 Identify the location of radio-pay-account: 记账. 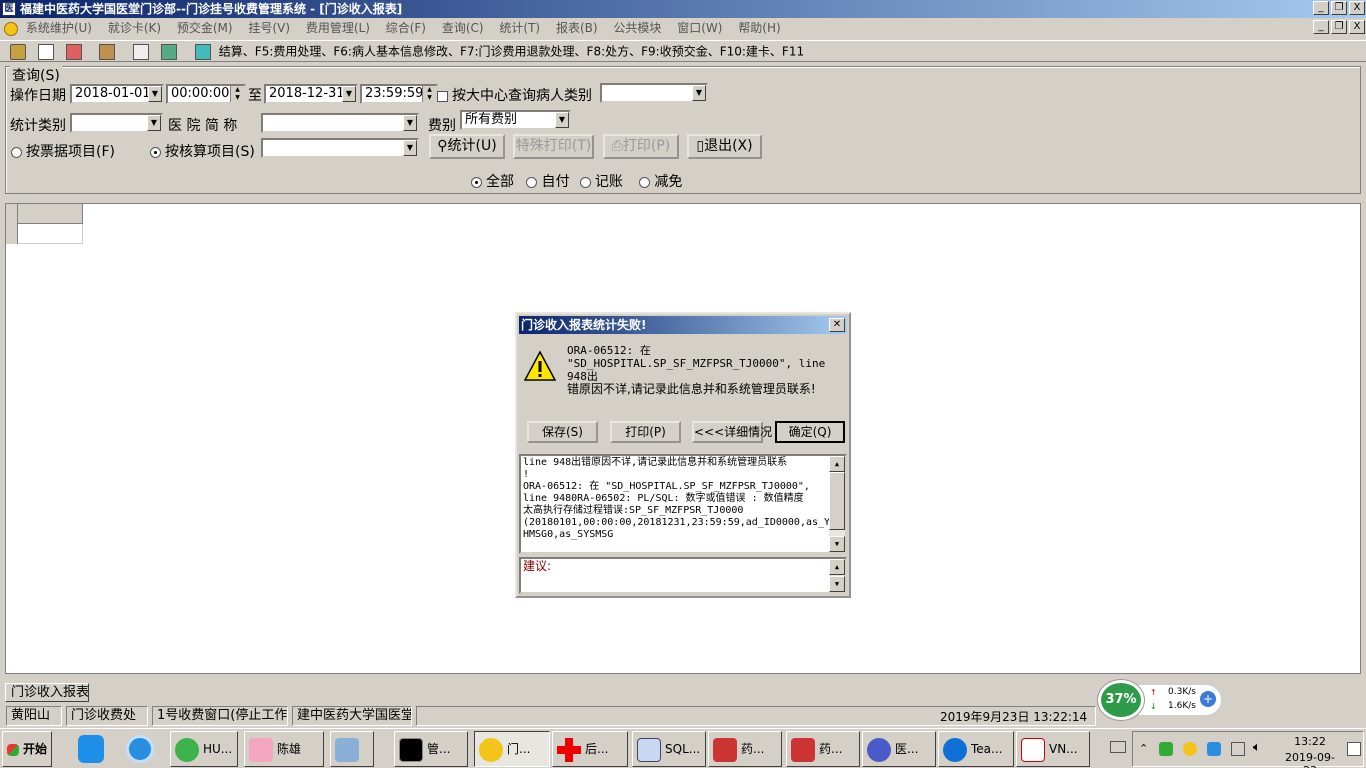
(601, 182).